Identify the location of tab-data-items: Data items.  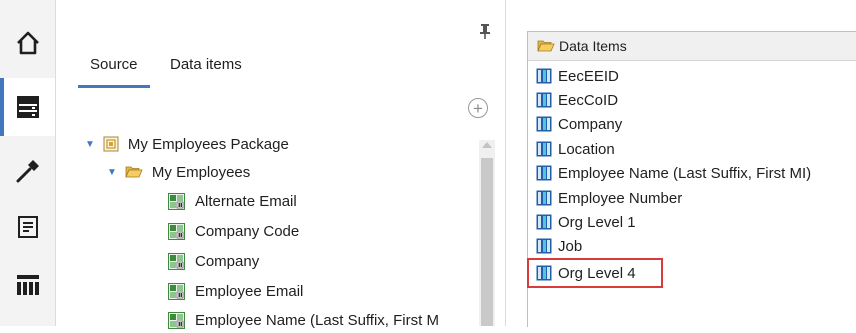
(206, 64).